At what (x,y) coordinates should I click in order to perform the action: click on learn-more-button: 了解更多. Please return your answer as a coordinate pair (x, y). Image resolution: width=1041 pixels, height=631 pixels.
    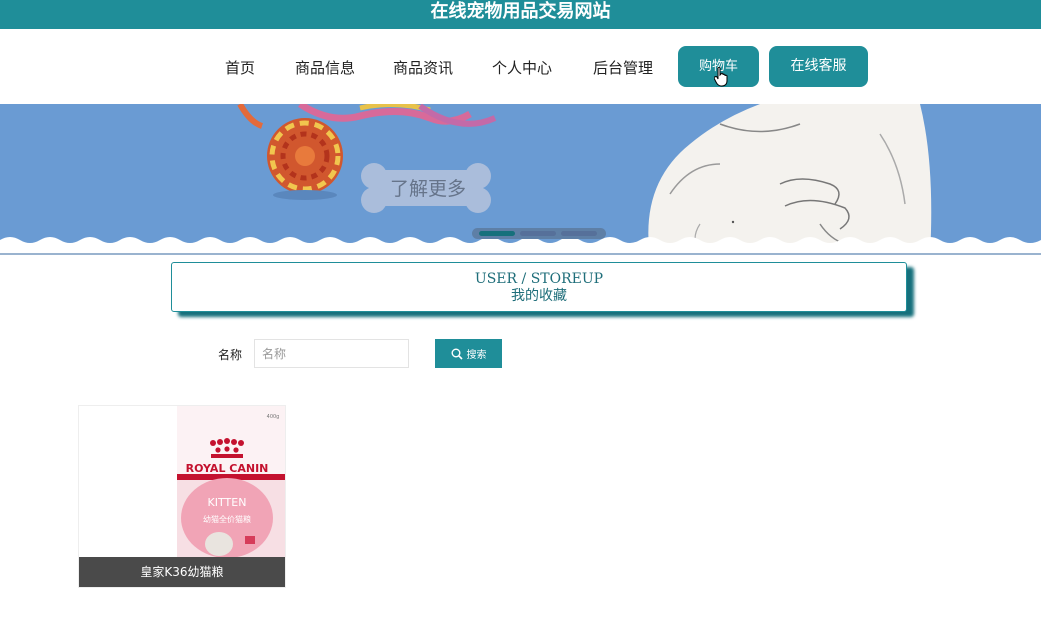
    Looking at the image, I should click on (428, 189).